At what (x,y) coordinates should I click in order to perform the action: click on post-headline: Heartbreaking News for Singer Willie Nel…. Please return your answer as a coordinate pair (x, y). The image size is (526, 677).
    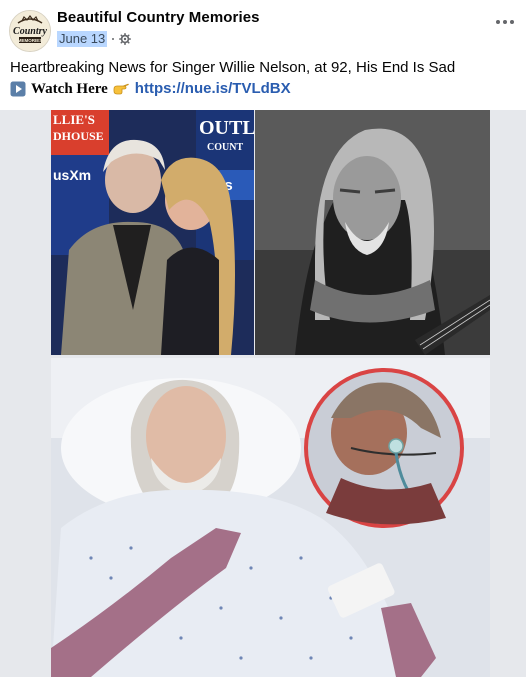
    Looking at the image, I should click on (233, 67).